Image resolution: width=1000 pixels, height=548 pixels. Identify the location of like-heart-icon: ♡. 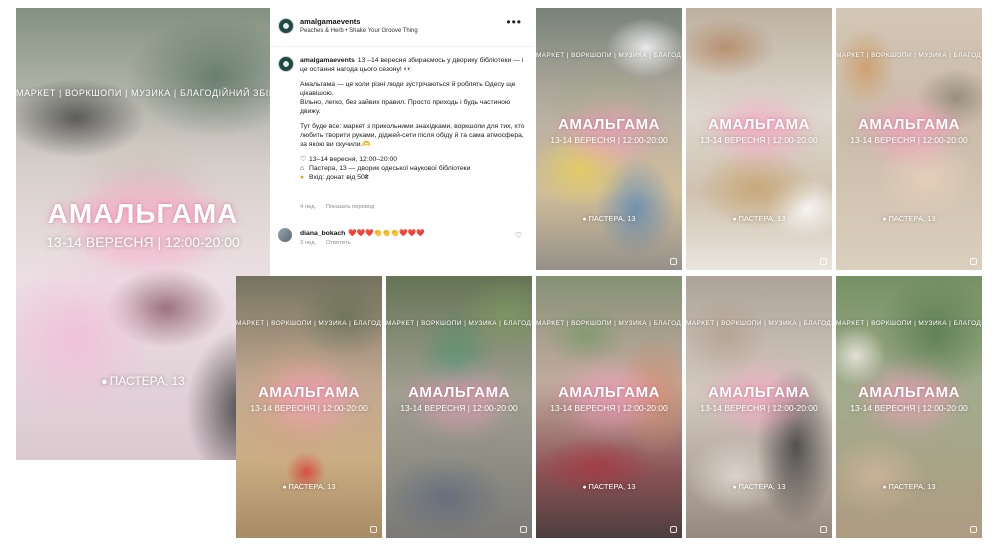
(518, 235).